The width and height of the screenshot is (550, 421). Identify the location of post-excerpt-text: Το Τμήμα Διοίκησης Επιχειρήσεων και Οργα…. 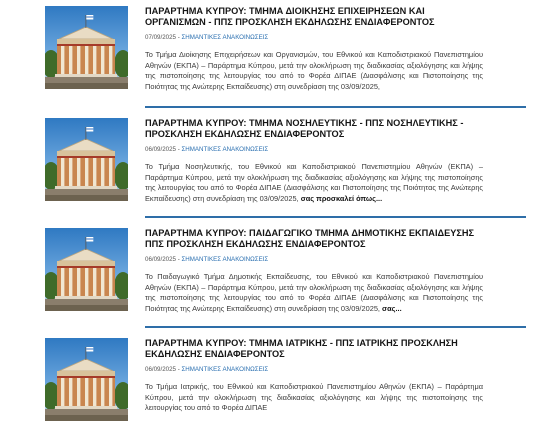
(314, 70).